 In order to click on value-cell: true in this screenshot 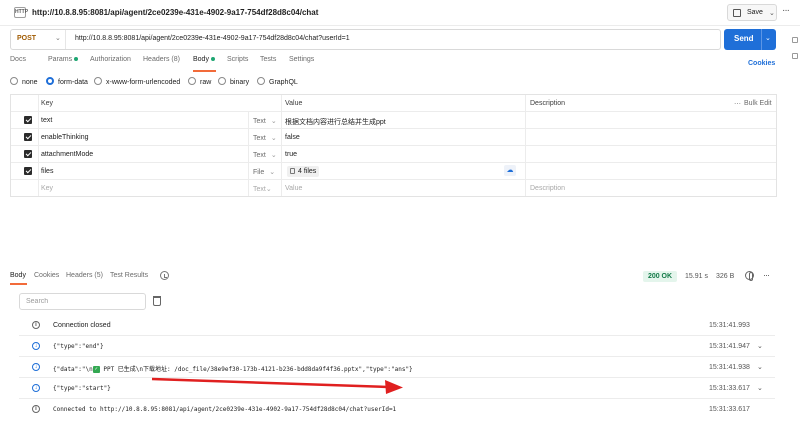, I will do `click(403, 154)`.